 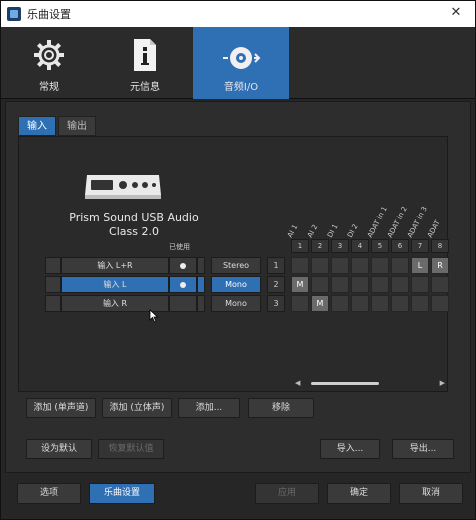 I want to click on category-toolbar: 常规 元信息 音频I/O, so click(x=238, y=63).